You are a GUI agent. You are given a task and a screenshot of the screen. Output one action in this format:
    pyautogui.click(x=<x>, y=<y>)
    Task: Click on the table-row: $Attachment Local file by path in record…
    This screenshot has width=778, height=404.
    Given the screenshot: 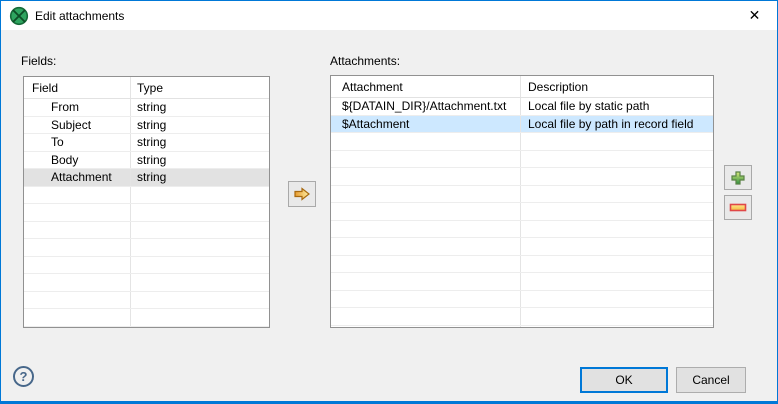 What is the action you would take?
    pyautogui.click(x=522, y=124)
    